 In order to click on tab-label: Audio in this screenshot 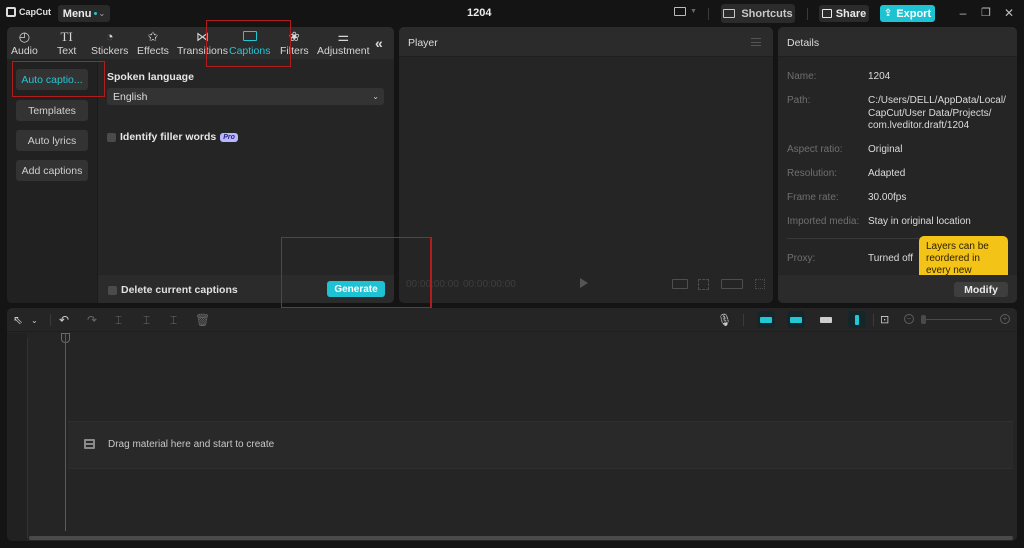, I will do `click(24, 51)`.